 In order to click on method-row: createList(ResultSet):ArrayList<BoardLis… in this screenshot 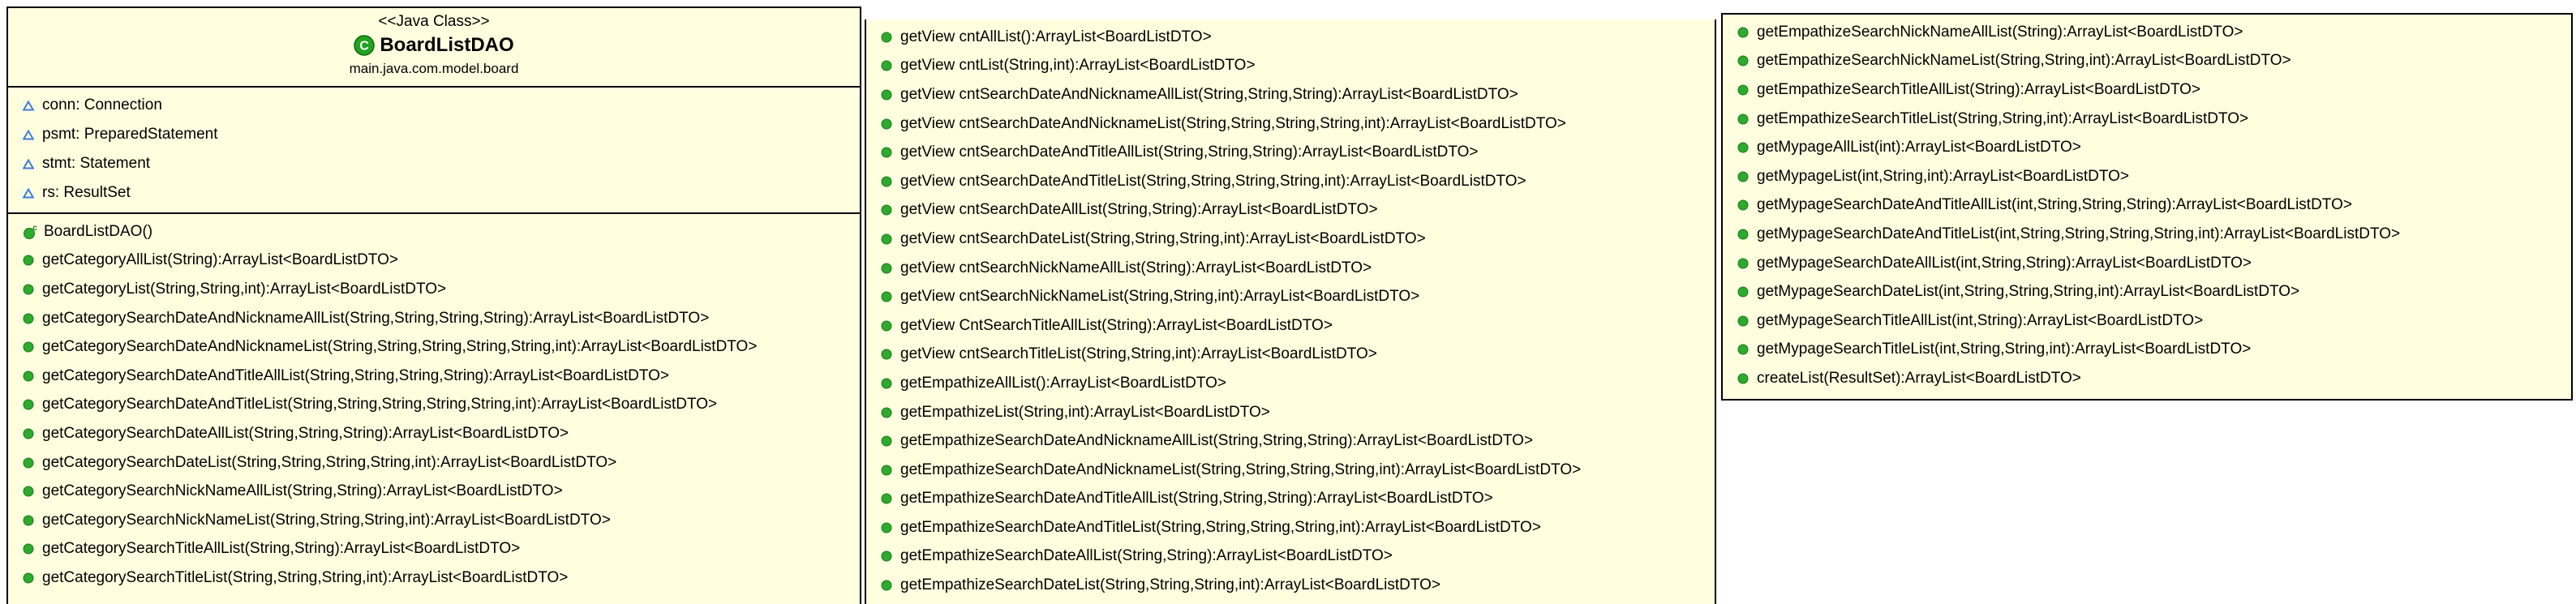, I will do `click(2147, 378)`.